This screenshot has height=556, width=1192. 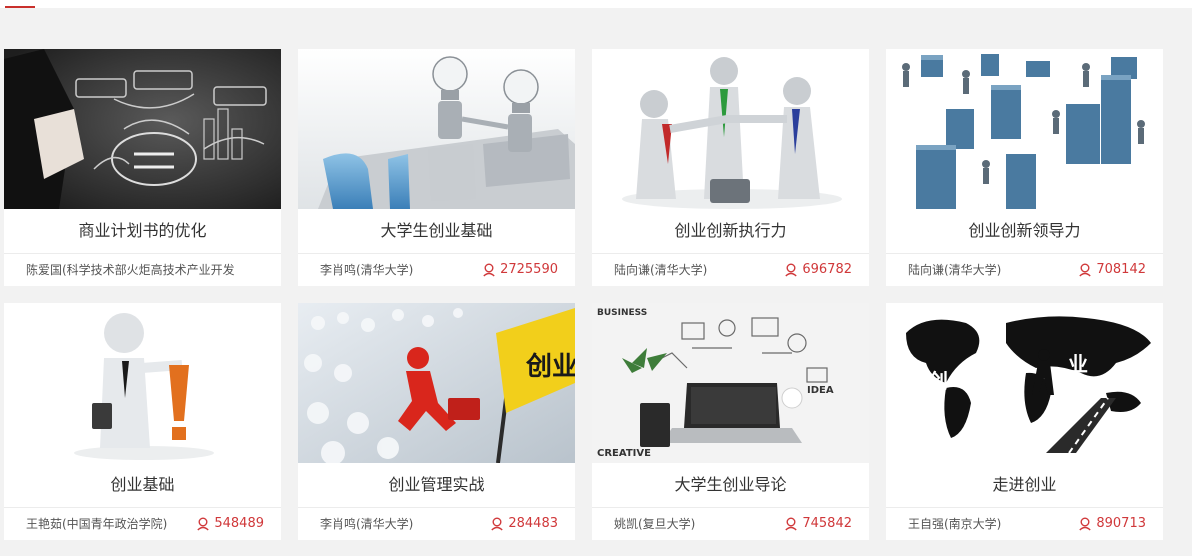 I want to click on view-count: 2725590, so click(x=520, y=270).